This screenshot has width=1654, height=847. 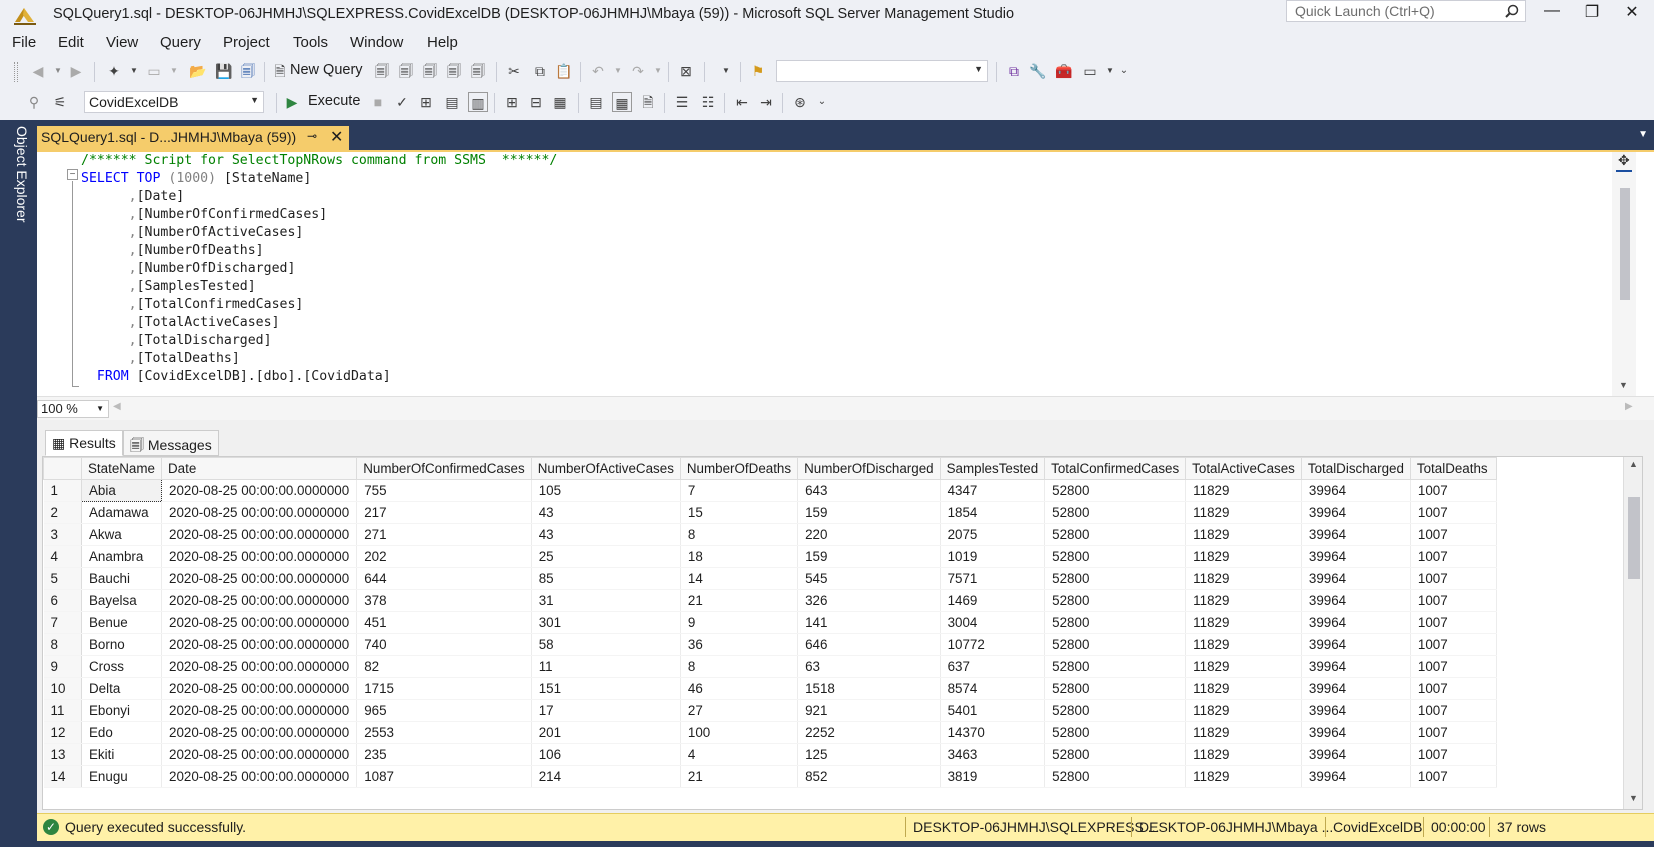 I want to click on corner-cell, so click(x=62, y=468).